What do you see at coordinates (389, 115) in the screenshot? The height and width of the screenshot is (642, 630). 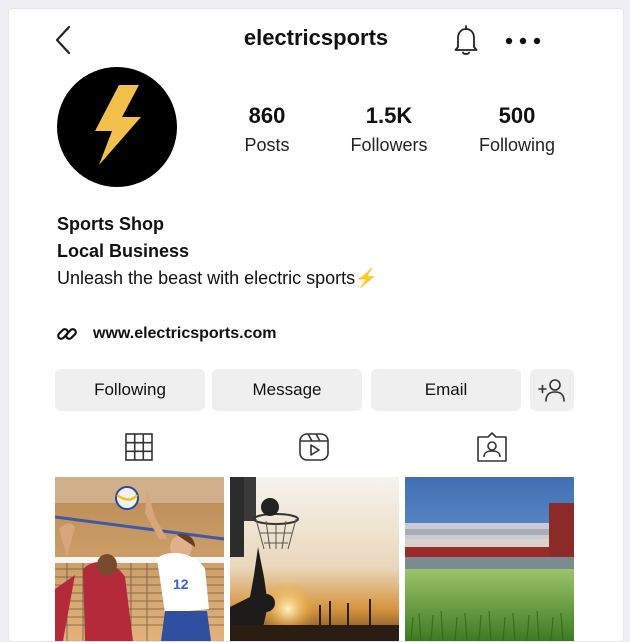 I see `stat-followers-value: 1.5K` at bounding box center [389, 115].